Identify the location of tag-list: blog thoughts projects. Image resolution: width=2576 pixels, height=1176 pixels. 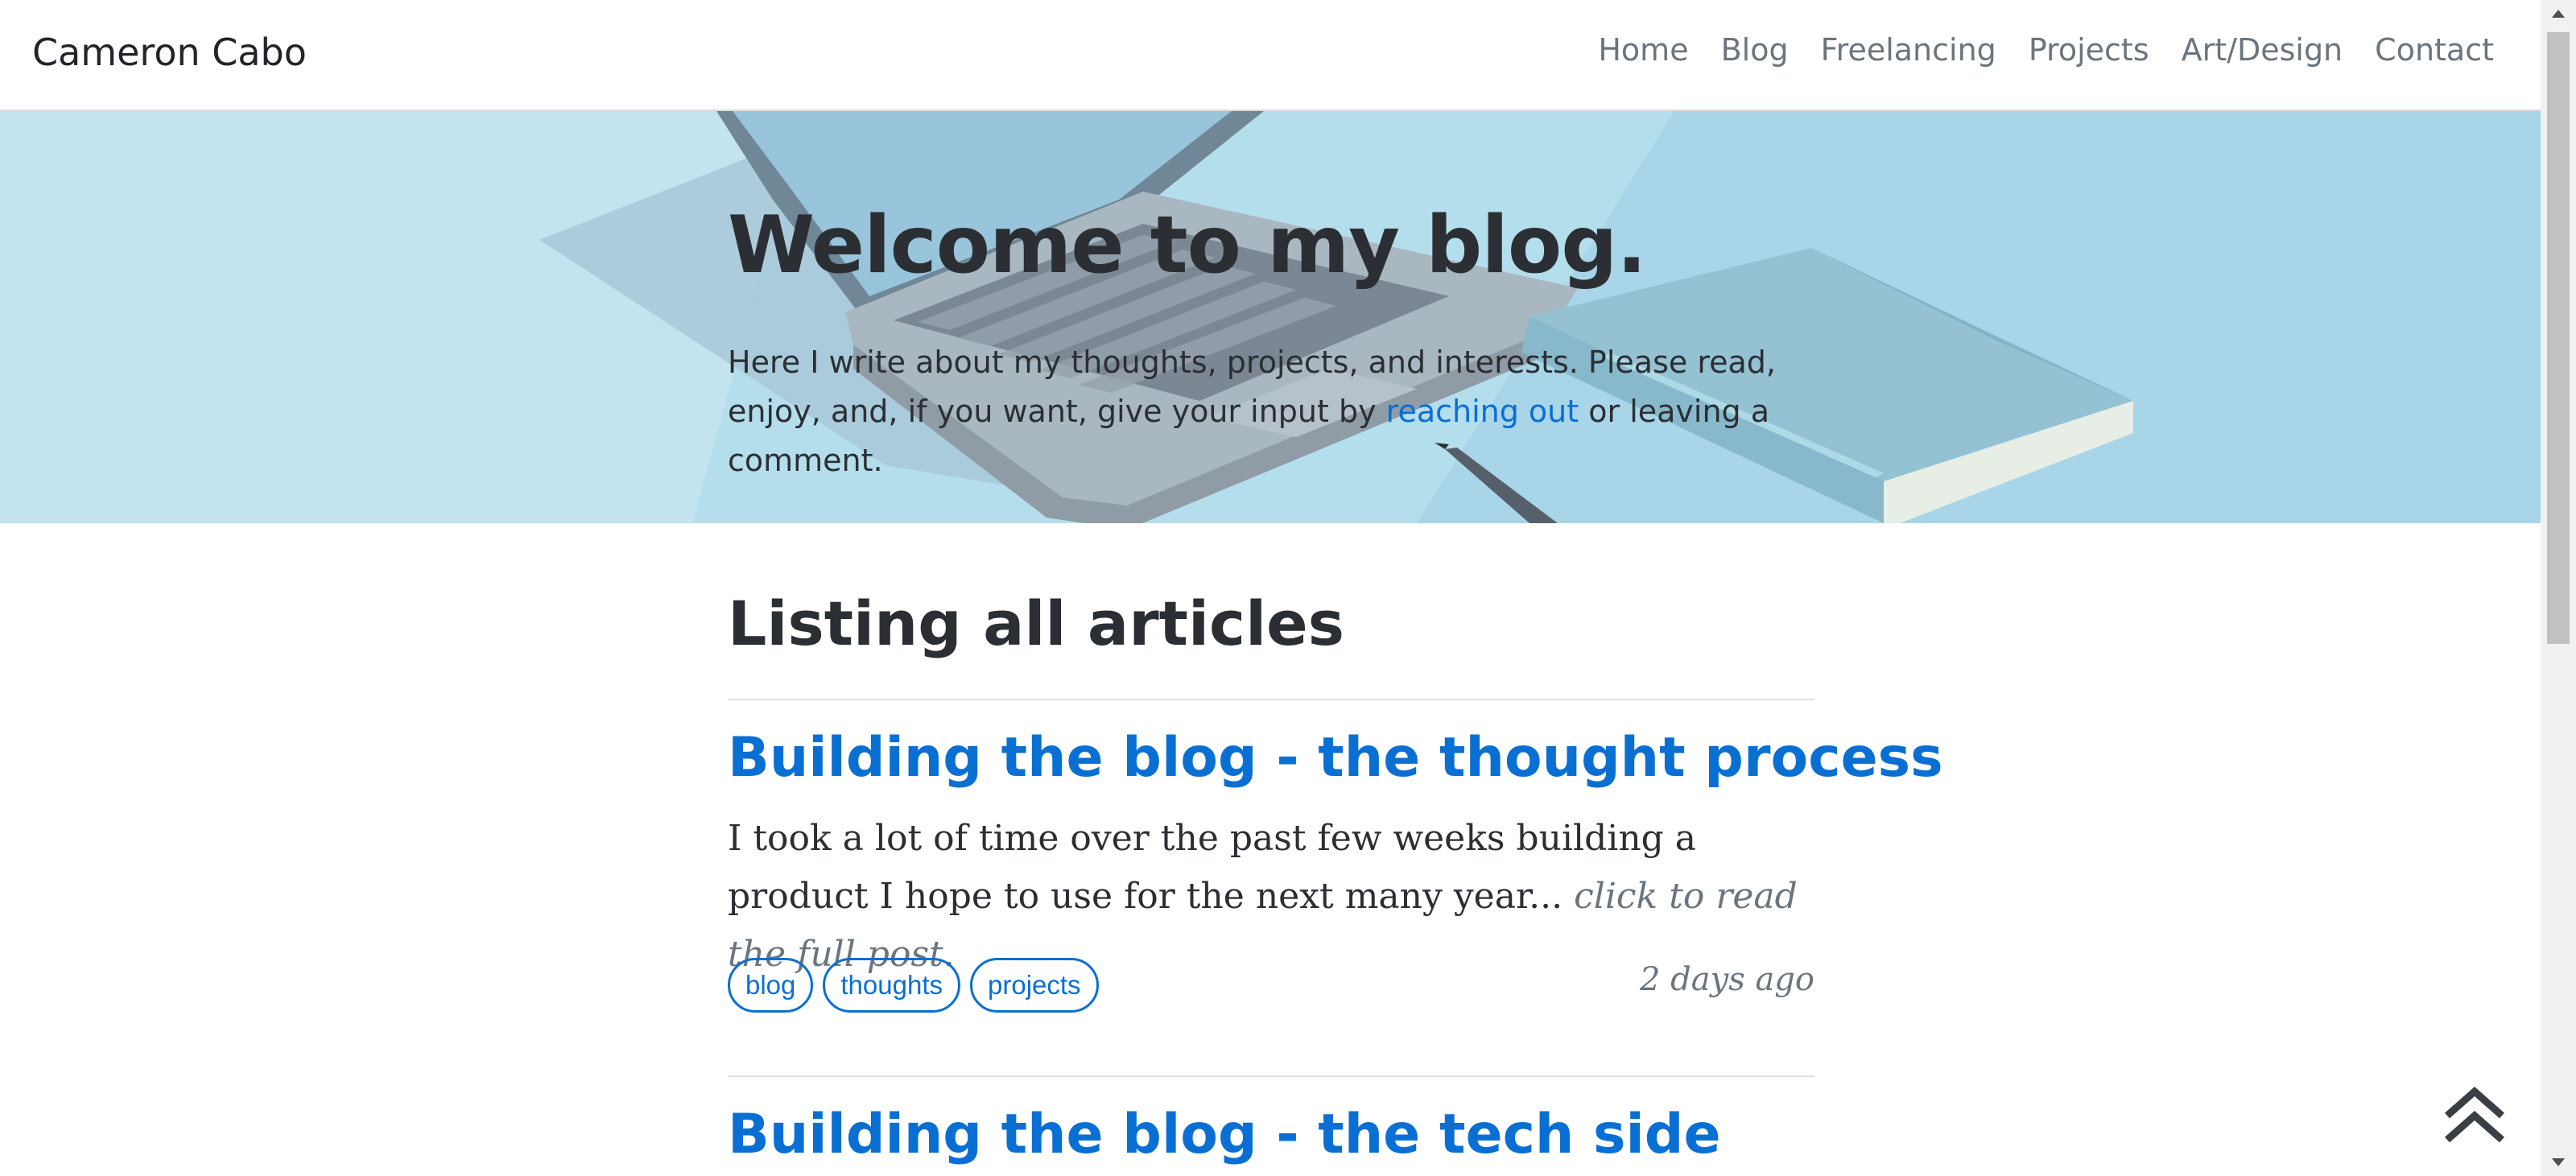
(918, 986).